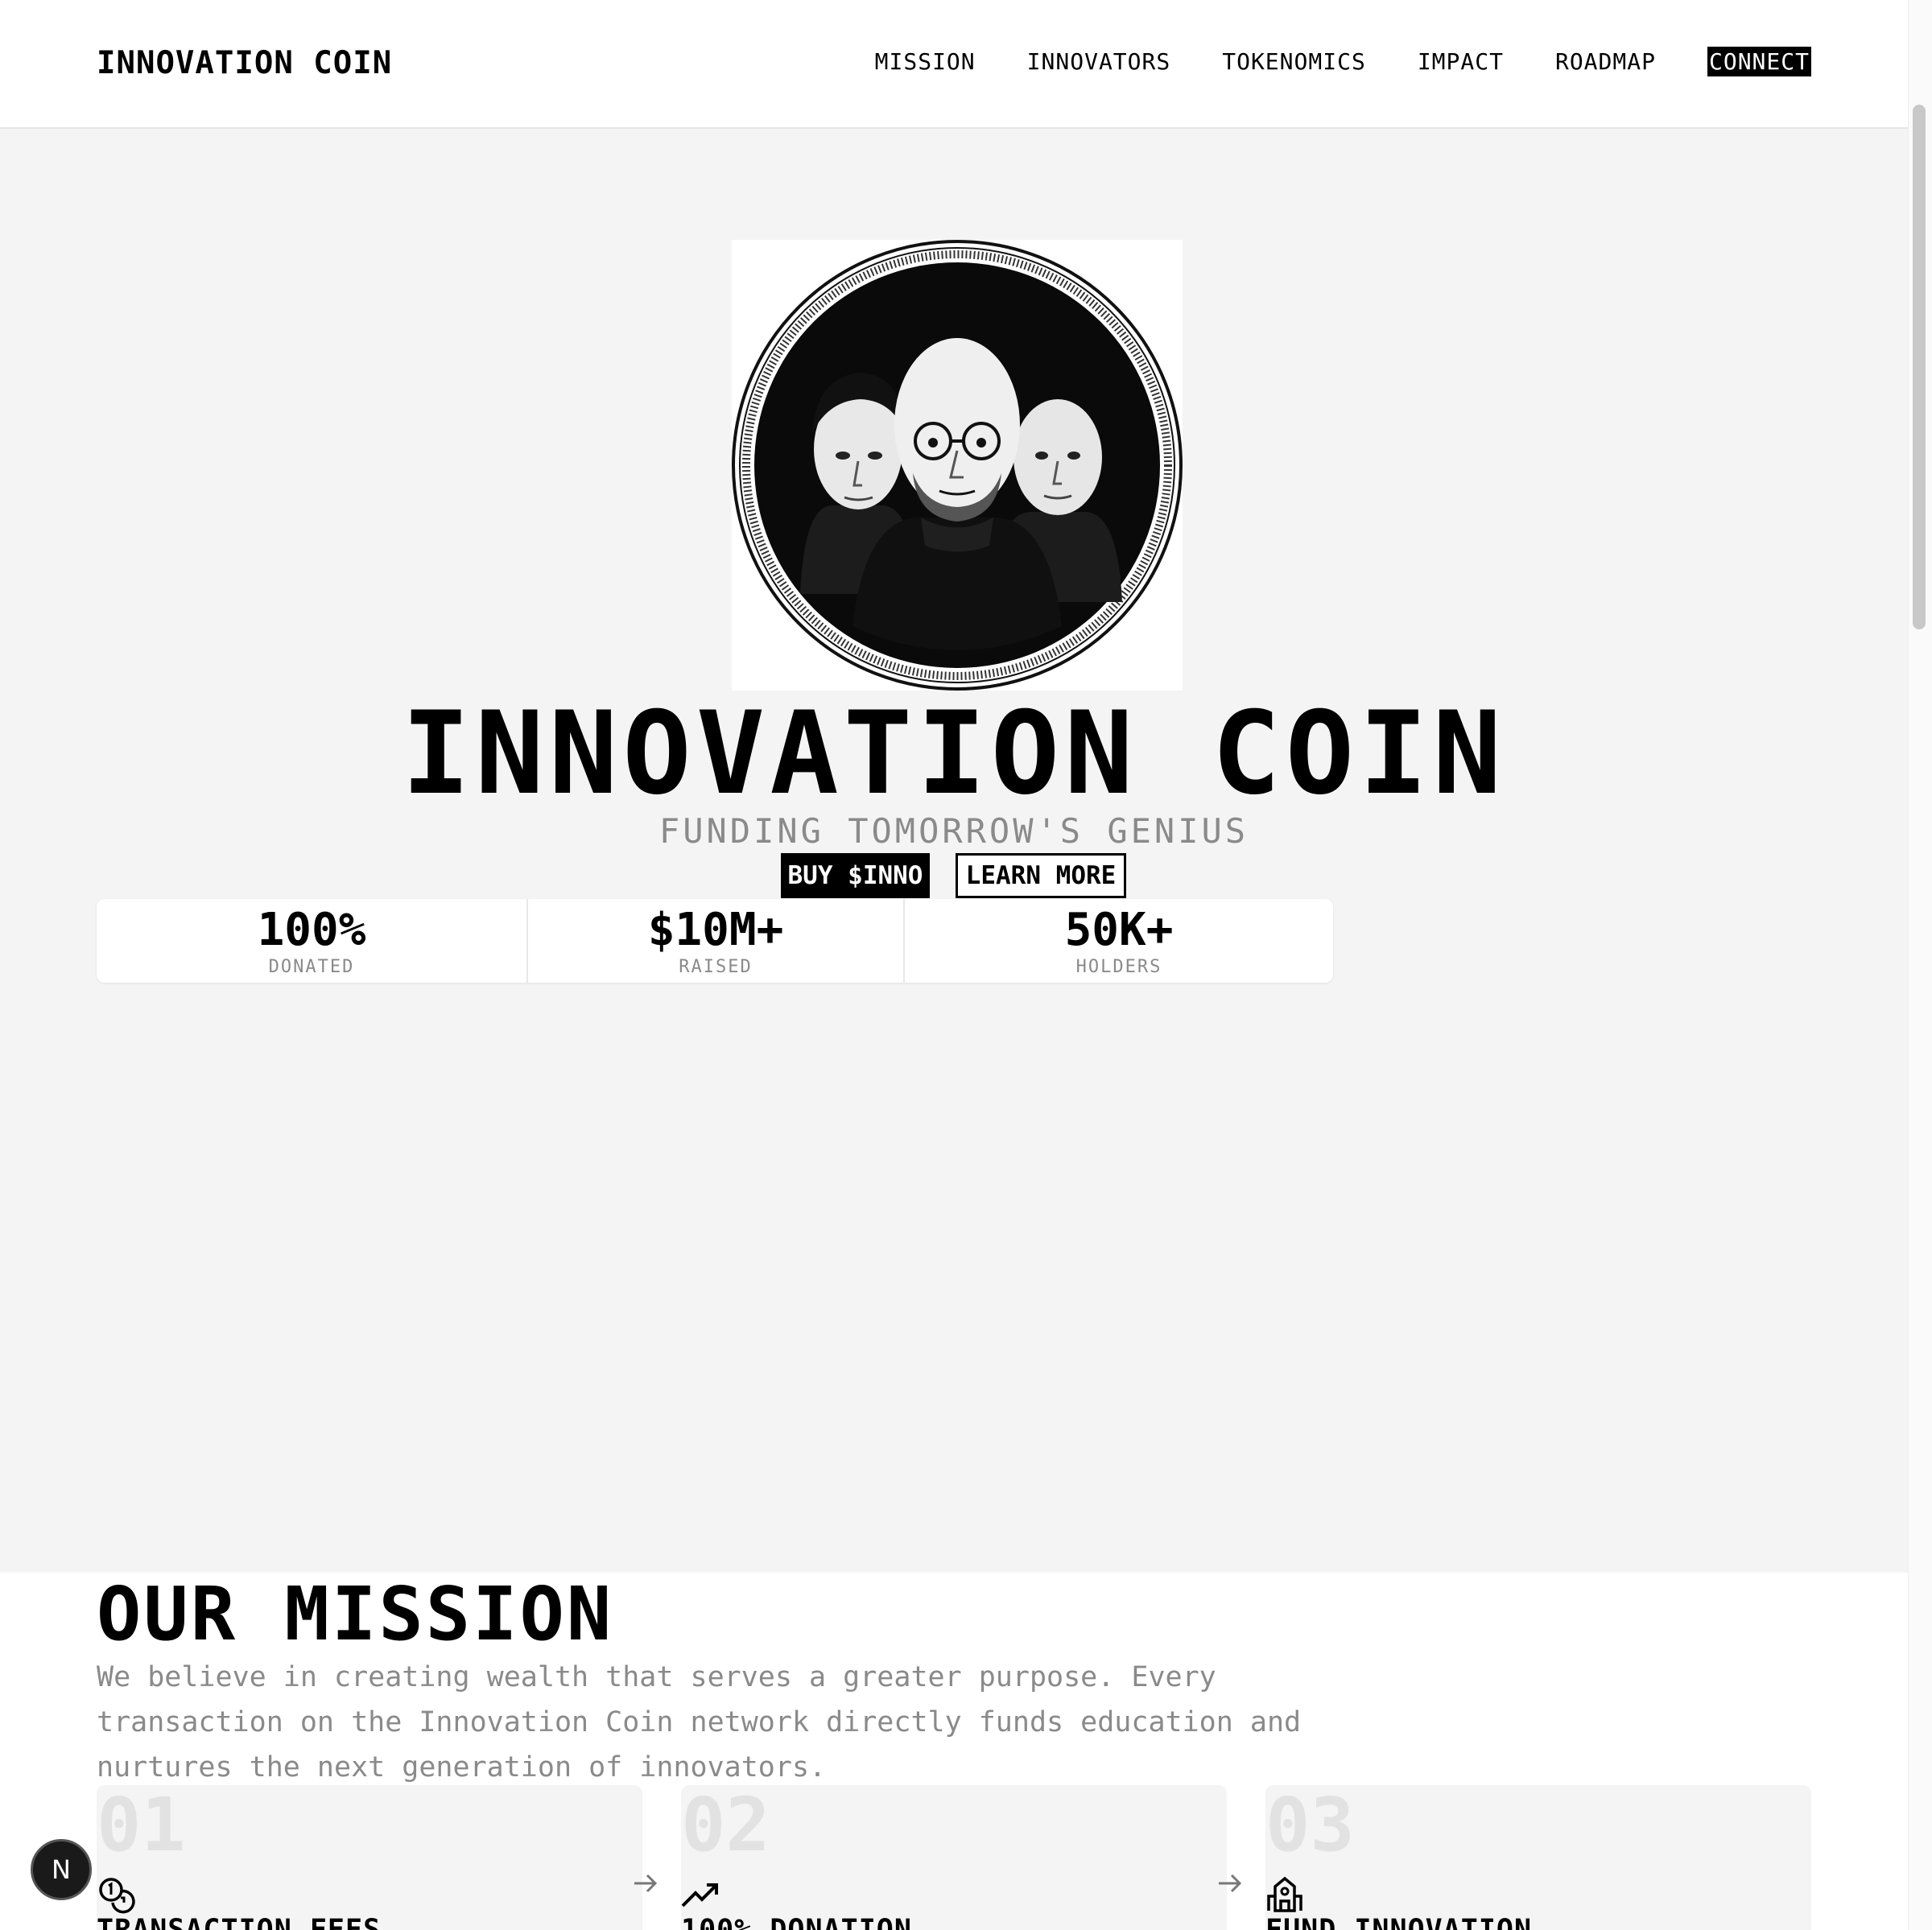  I want to click on hero-title: INNOVATION COIN, so click(954, 753).